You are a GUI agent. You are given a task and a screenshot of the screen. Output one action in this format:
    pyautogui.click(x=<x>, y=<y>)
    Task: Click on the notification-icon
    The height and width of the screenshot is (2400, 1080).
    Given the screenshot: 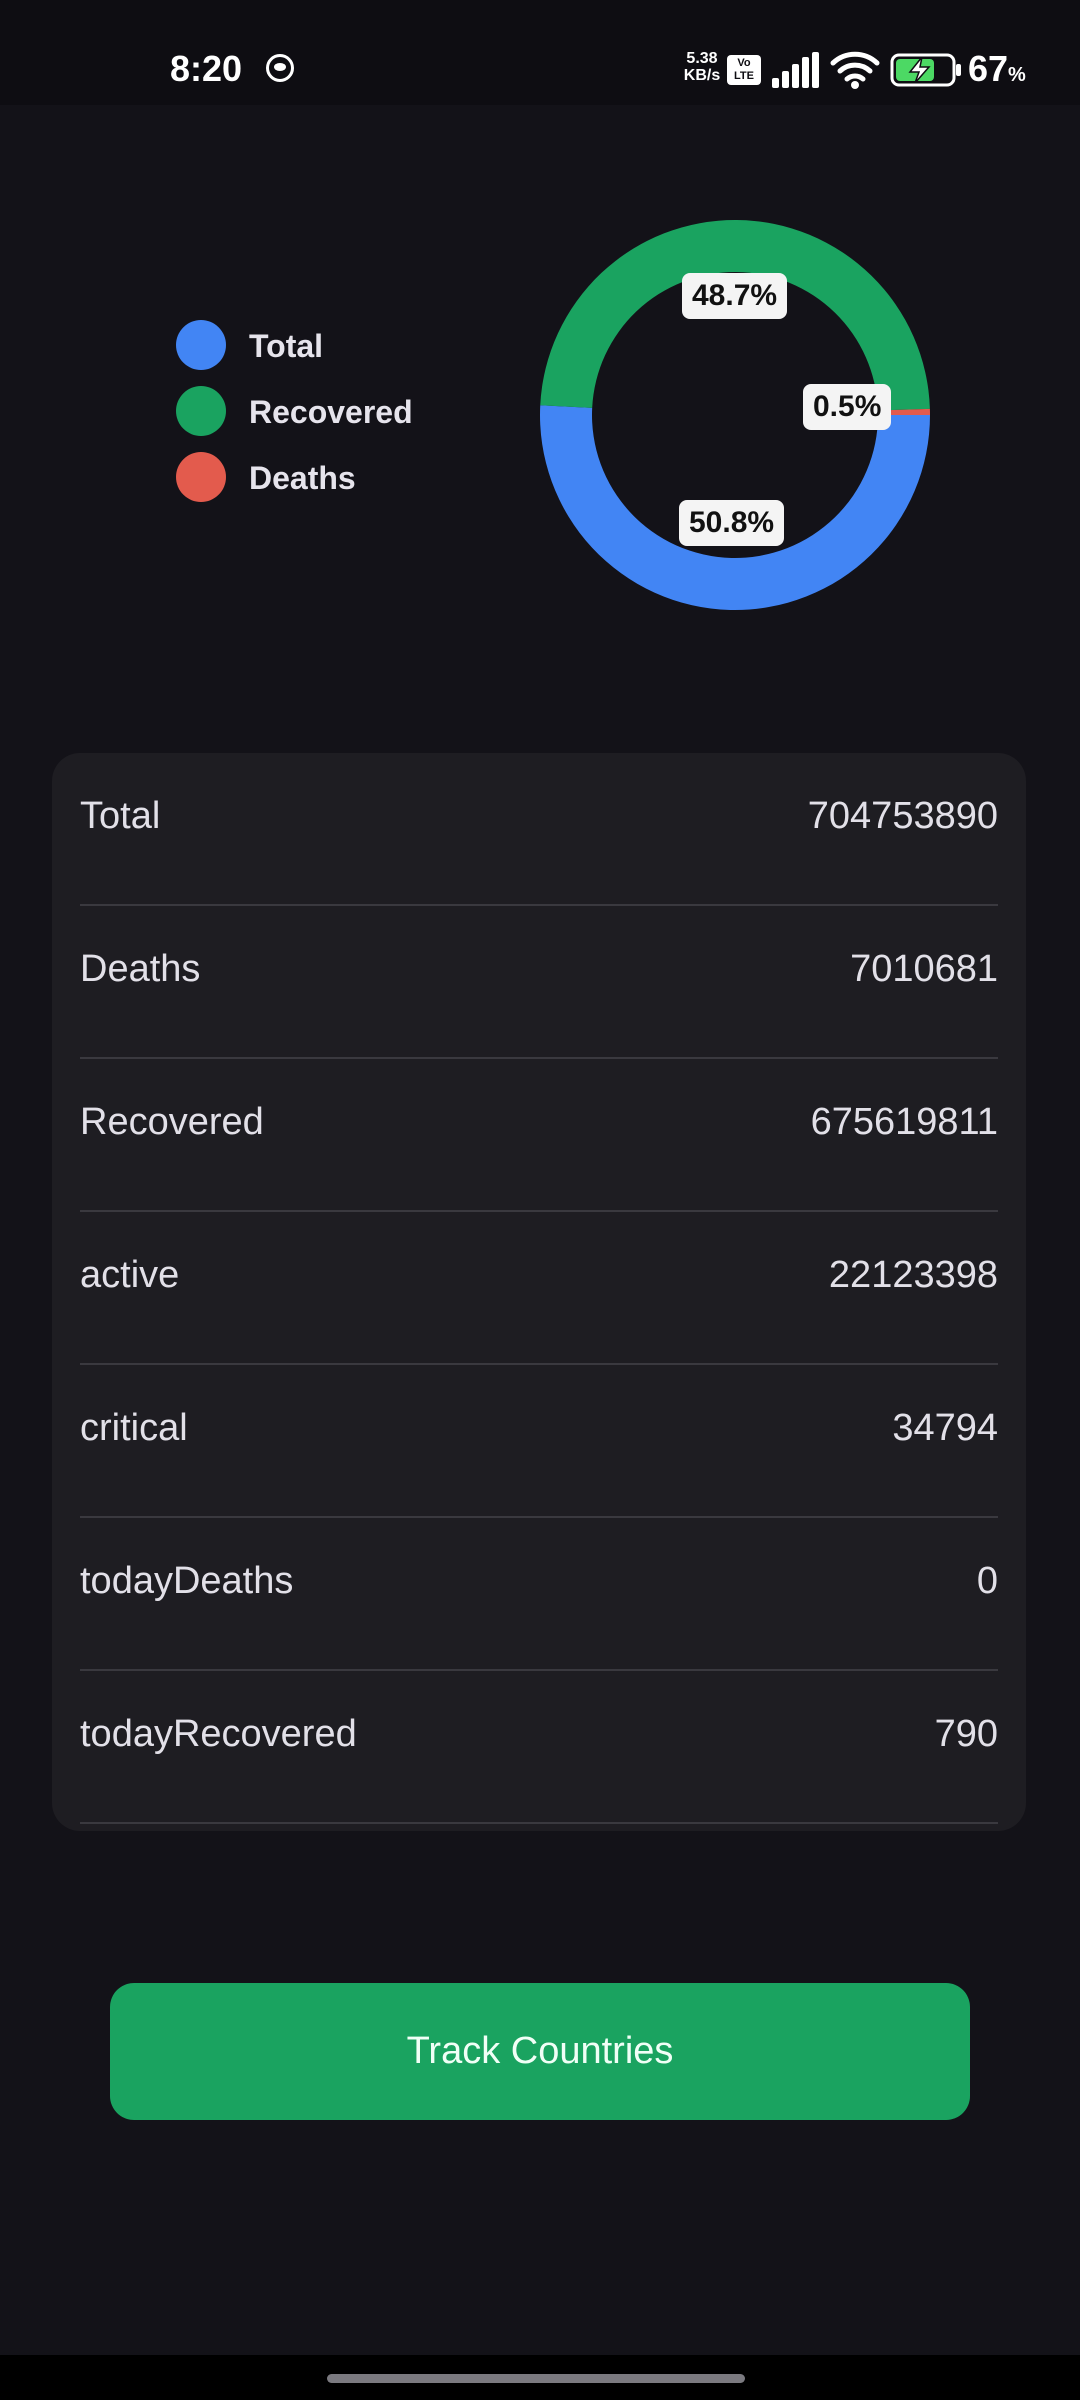 What is the action you would take?
    pyautogui.click(x=280, y=68)
    